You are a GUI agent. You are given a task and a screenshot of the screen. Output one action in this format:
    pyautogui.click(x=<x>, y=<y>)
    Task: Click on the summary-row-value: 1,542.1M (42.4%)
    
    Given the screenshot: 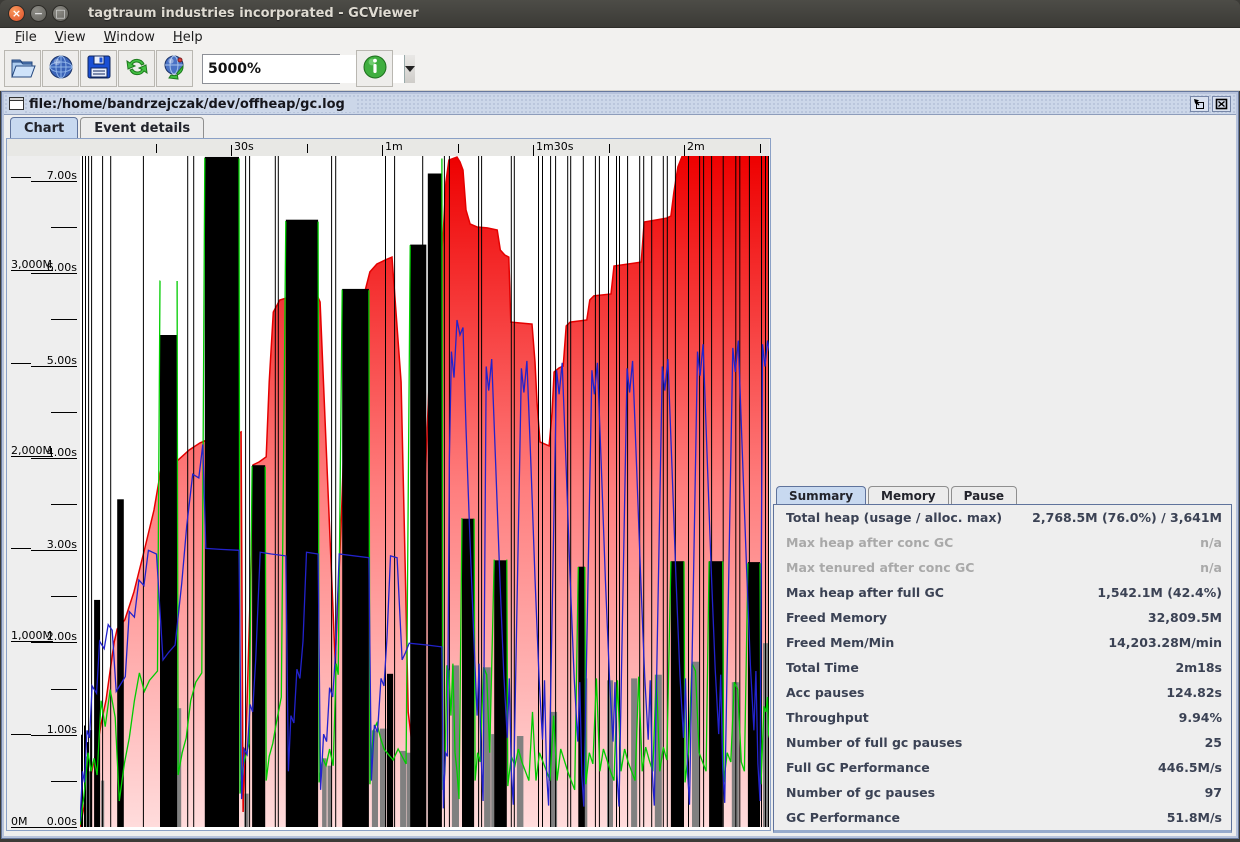 What is the action you would take?
    pyautogui.click(x=1159, y=592)
    